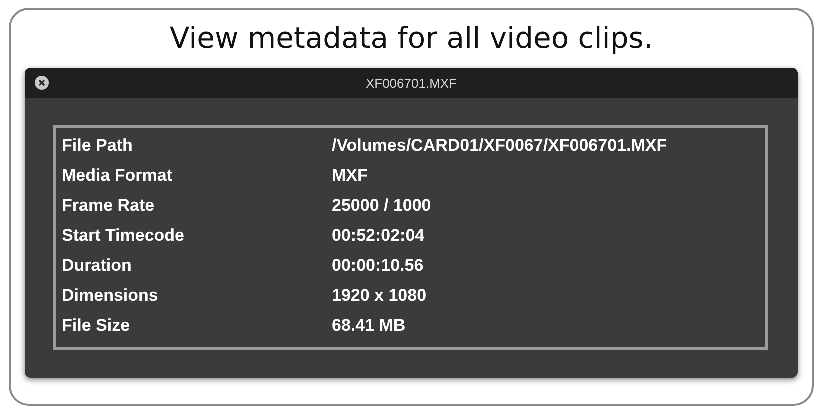 Image resolution: width=823 pixels, height=414 pixels. What do you see at coordinates (98, 146) in the screenshot?
I see `field-label: File Path` at bounding box center [98, 146].